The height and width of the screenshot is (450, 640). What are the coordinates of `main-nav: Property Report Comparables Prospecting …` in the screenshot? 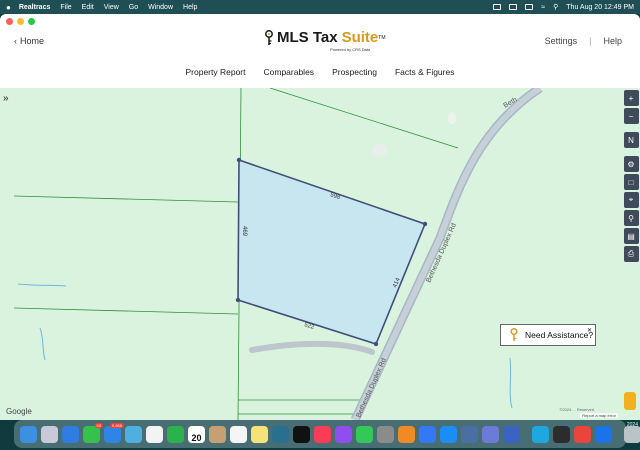 It's located at (320, 72).